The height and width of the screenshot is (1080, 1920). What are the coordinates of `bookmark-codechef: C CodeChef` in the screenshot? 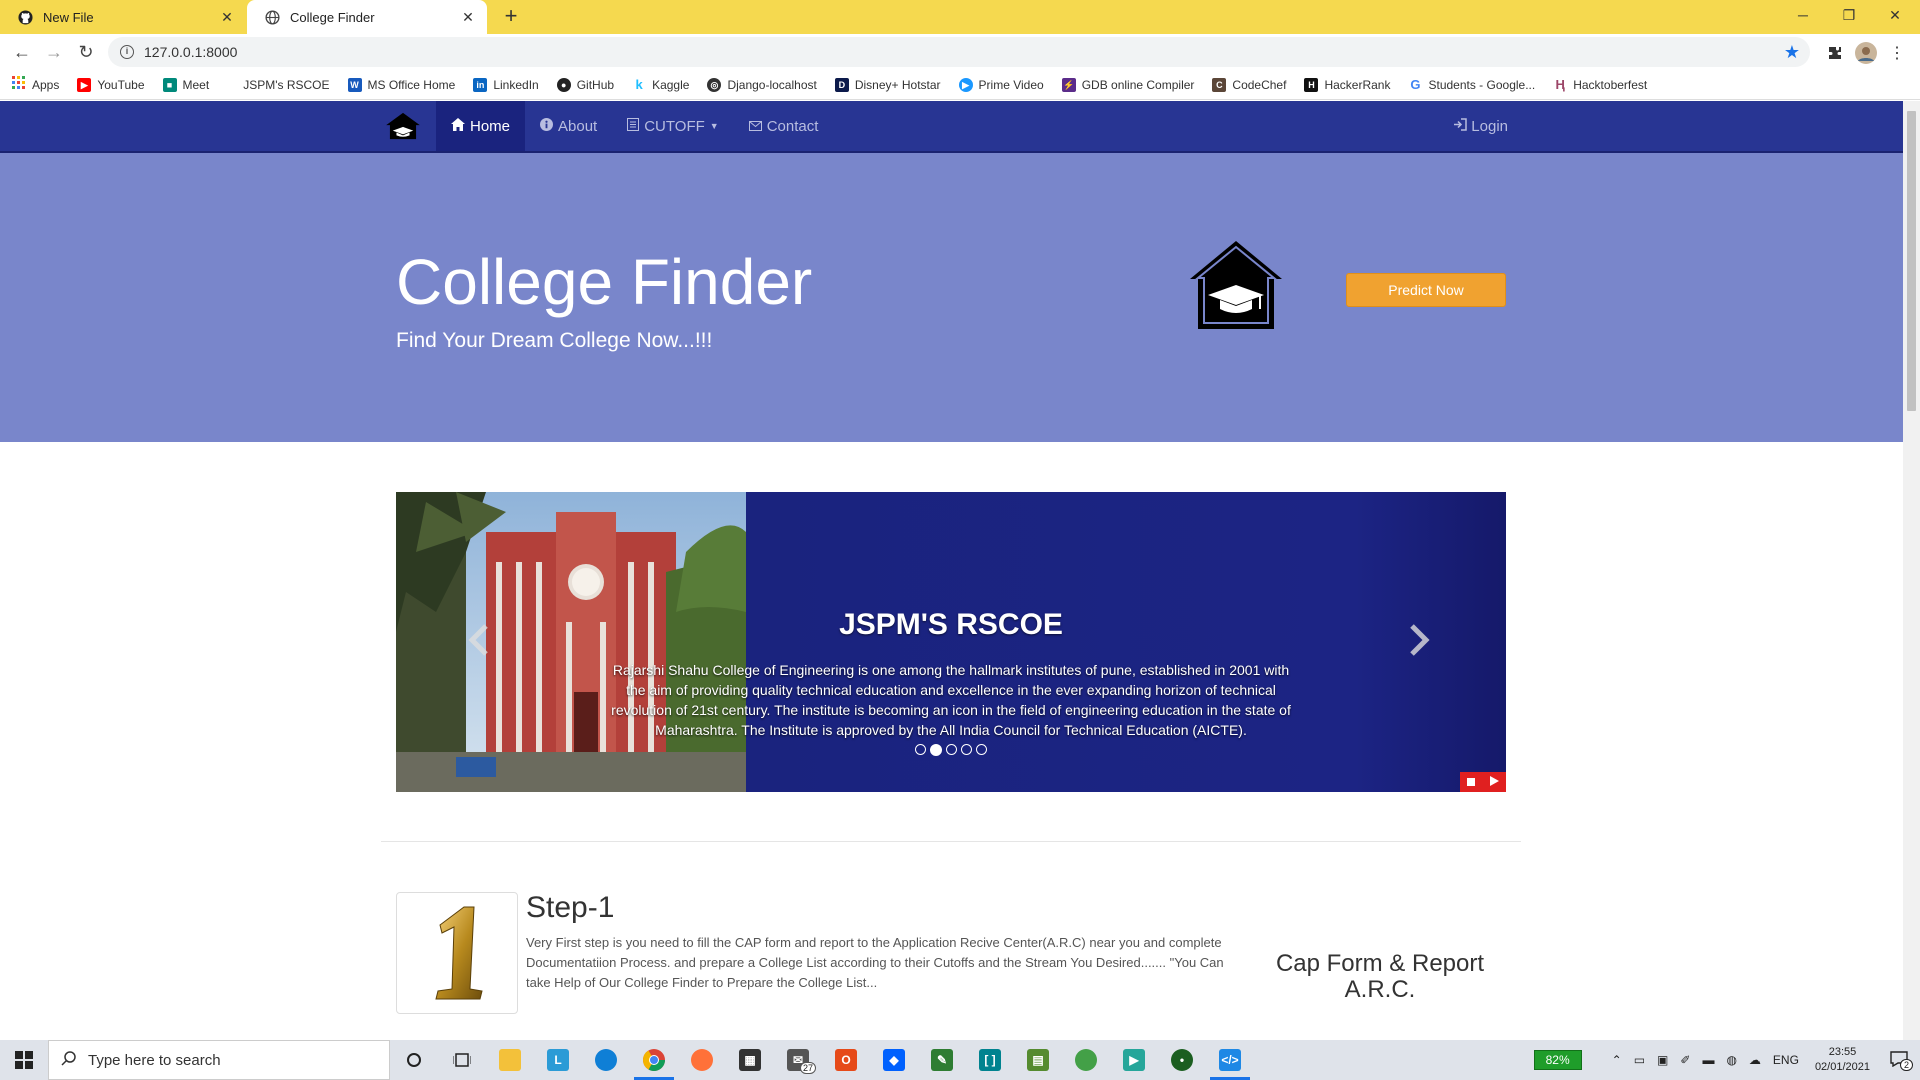 It's located at (1249, 84).